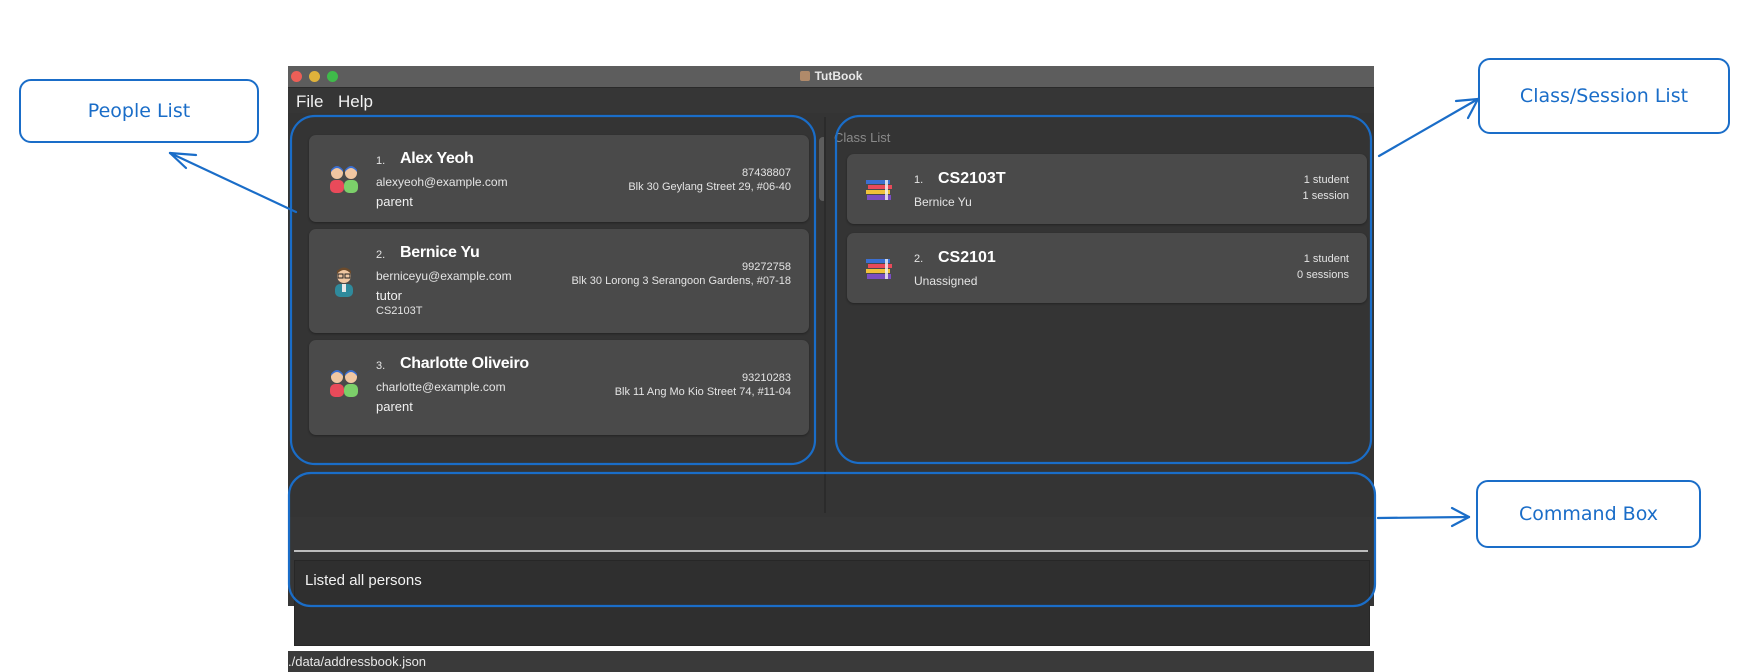  Describe the element at coordinates (1588, 514) in the screenshot. I see `command-box-label: Command Box` at that location.